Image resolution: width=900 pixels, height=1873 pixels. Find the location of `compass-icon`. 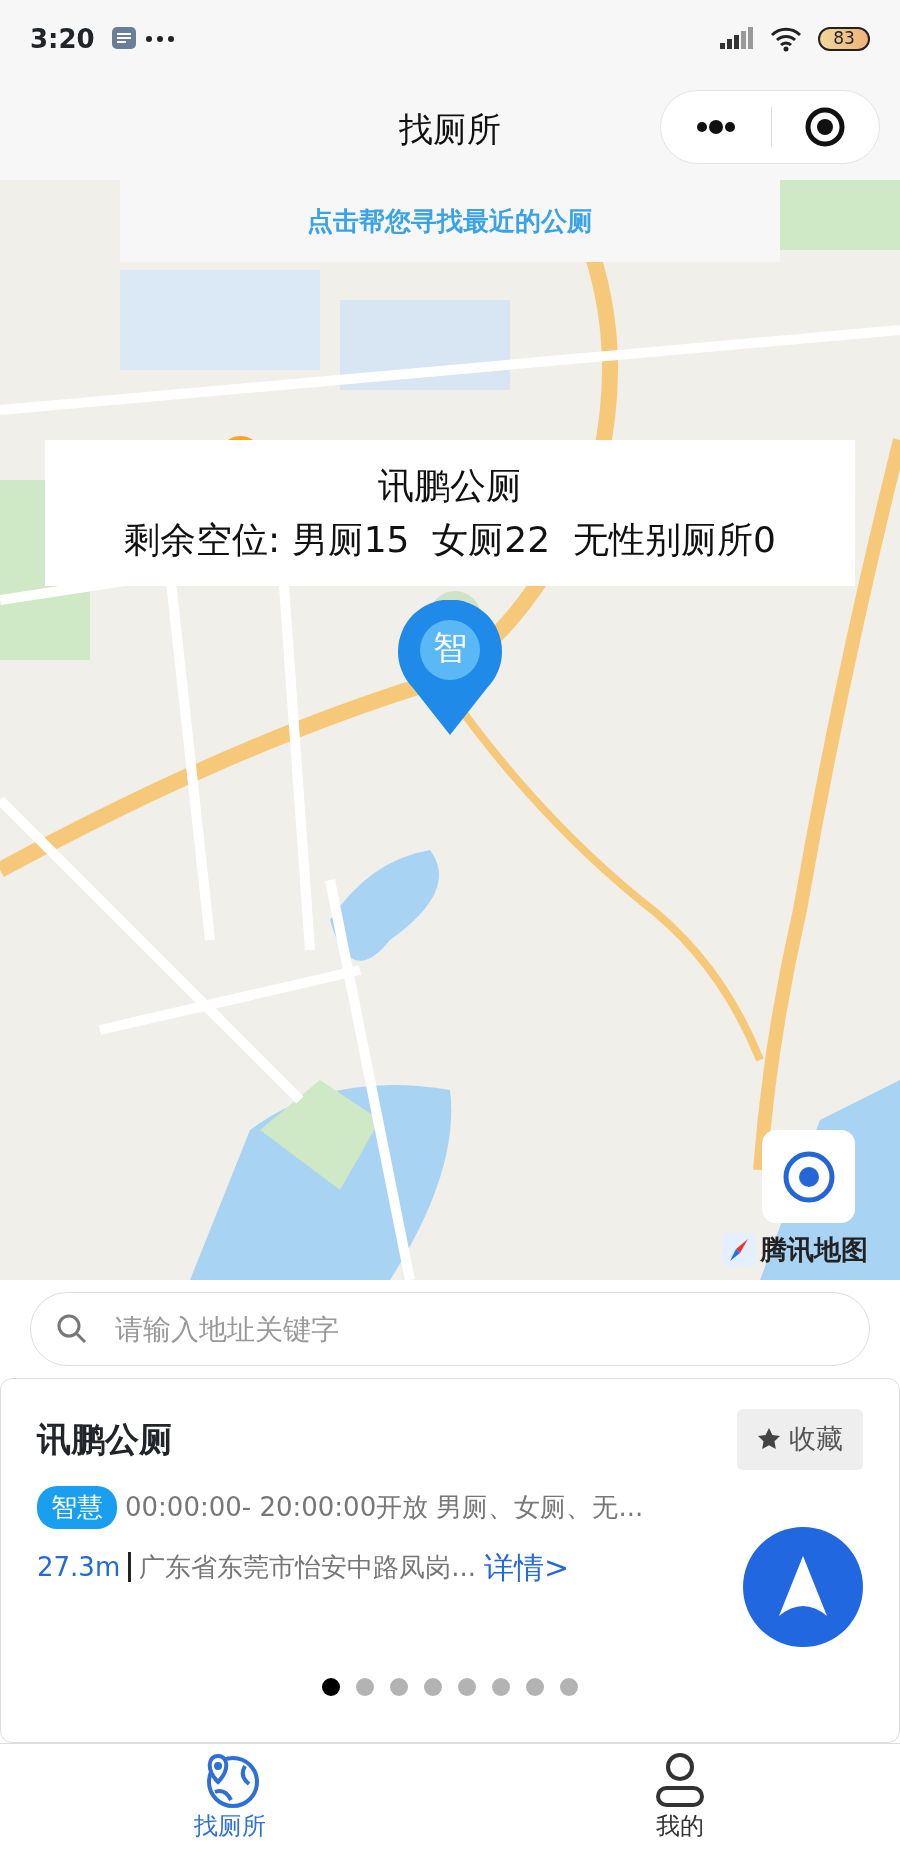

compass-icon is located at coordinates (739, 1250).